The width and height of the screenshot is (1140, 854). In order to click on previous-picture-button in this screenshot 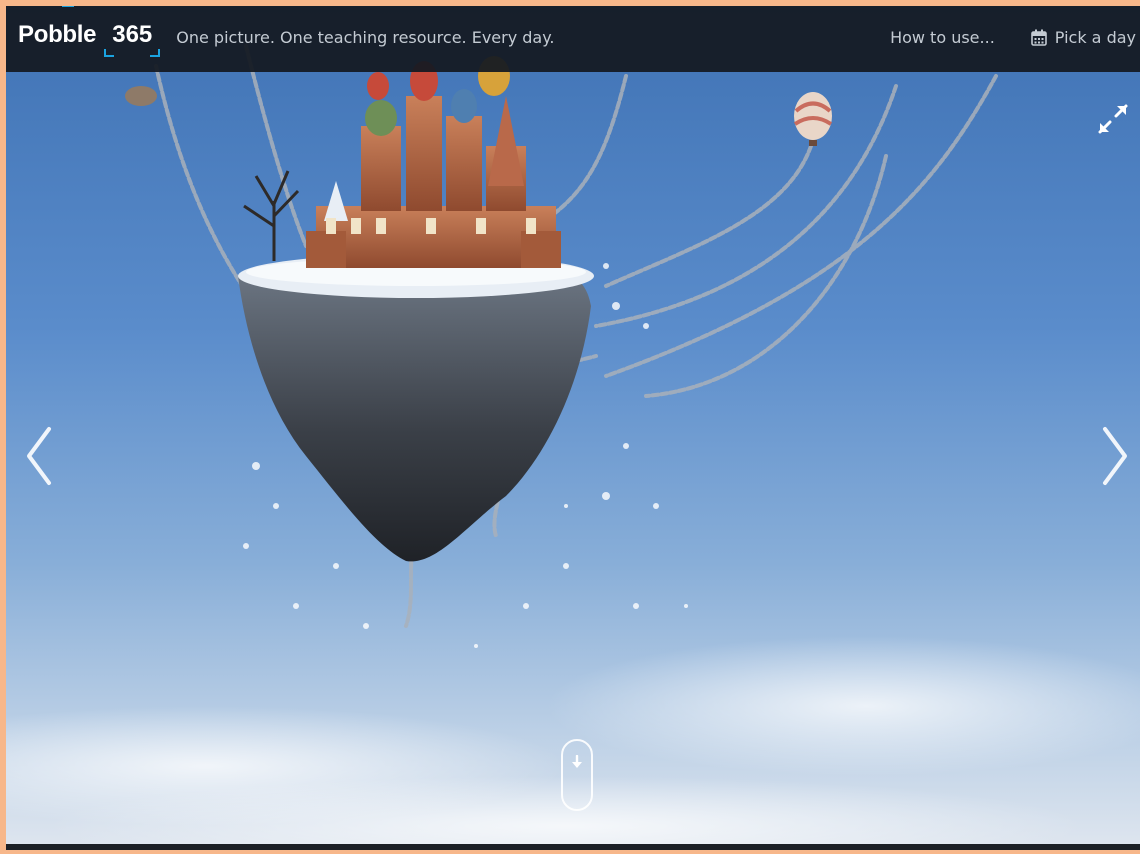, I will do `click(38, 456)`.